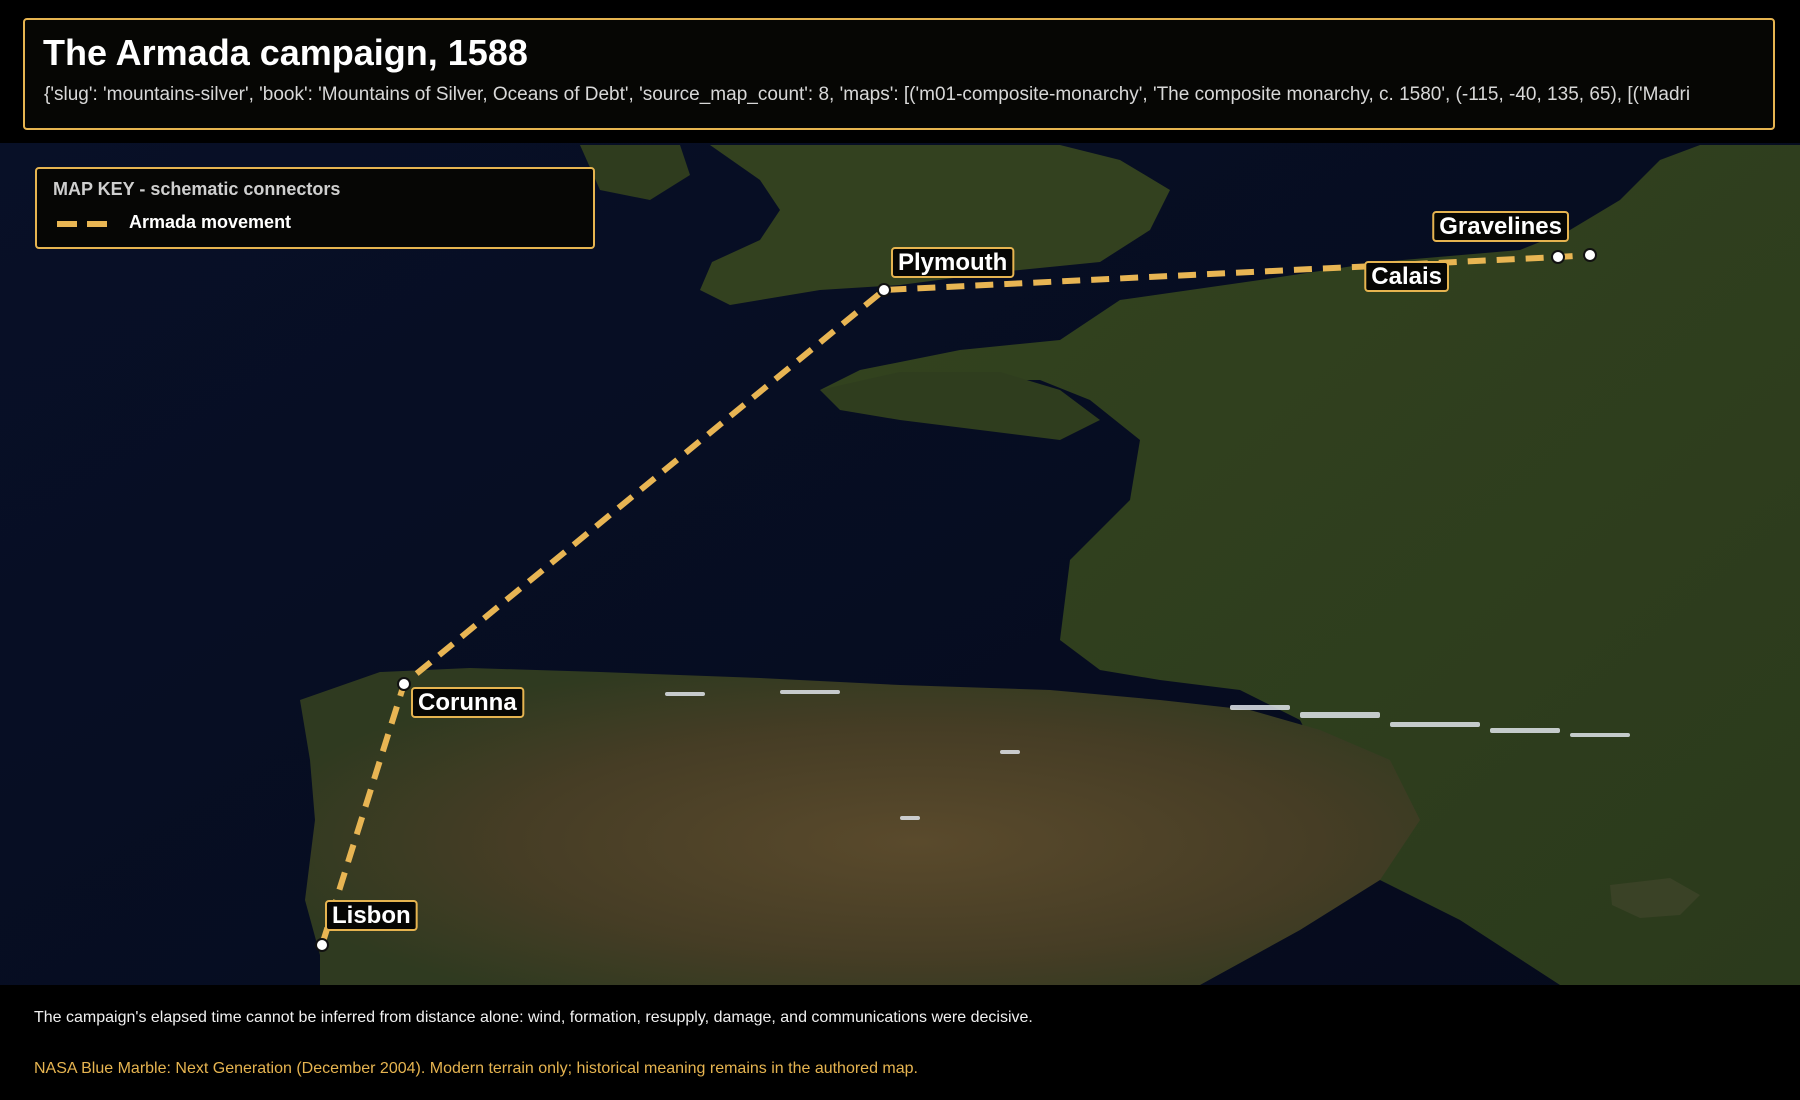 This screenshot has width=1800, height=1100. I want to click on place-label: Plymouth, so click(952, 262).